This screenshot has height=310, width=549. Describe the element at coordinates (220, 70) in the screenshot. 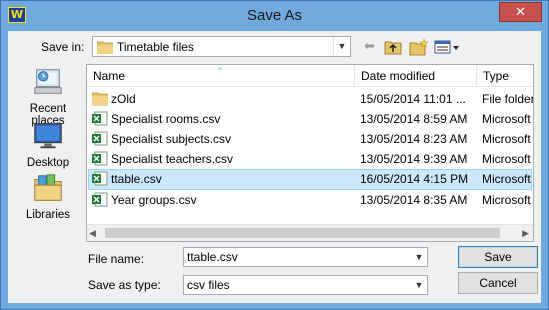

I see `sort-up-icon: ^` at that location.